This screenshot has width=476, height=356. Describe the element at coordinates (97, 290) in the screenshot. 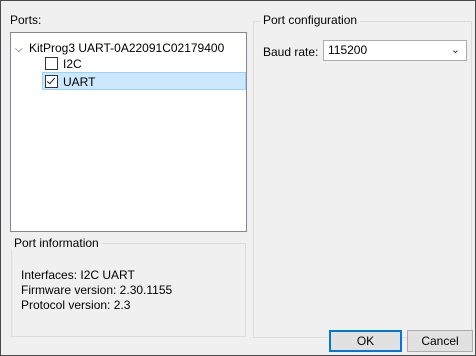

I see `firmware-version-text: Firmware version: 2.30.1155` at that location.